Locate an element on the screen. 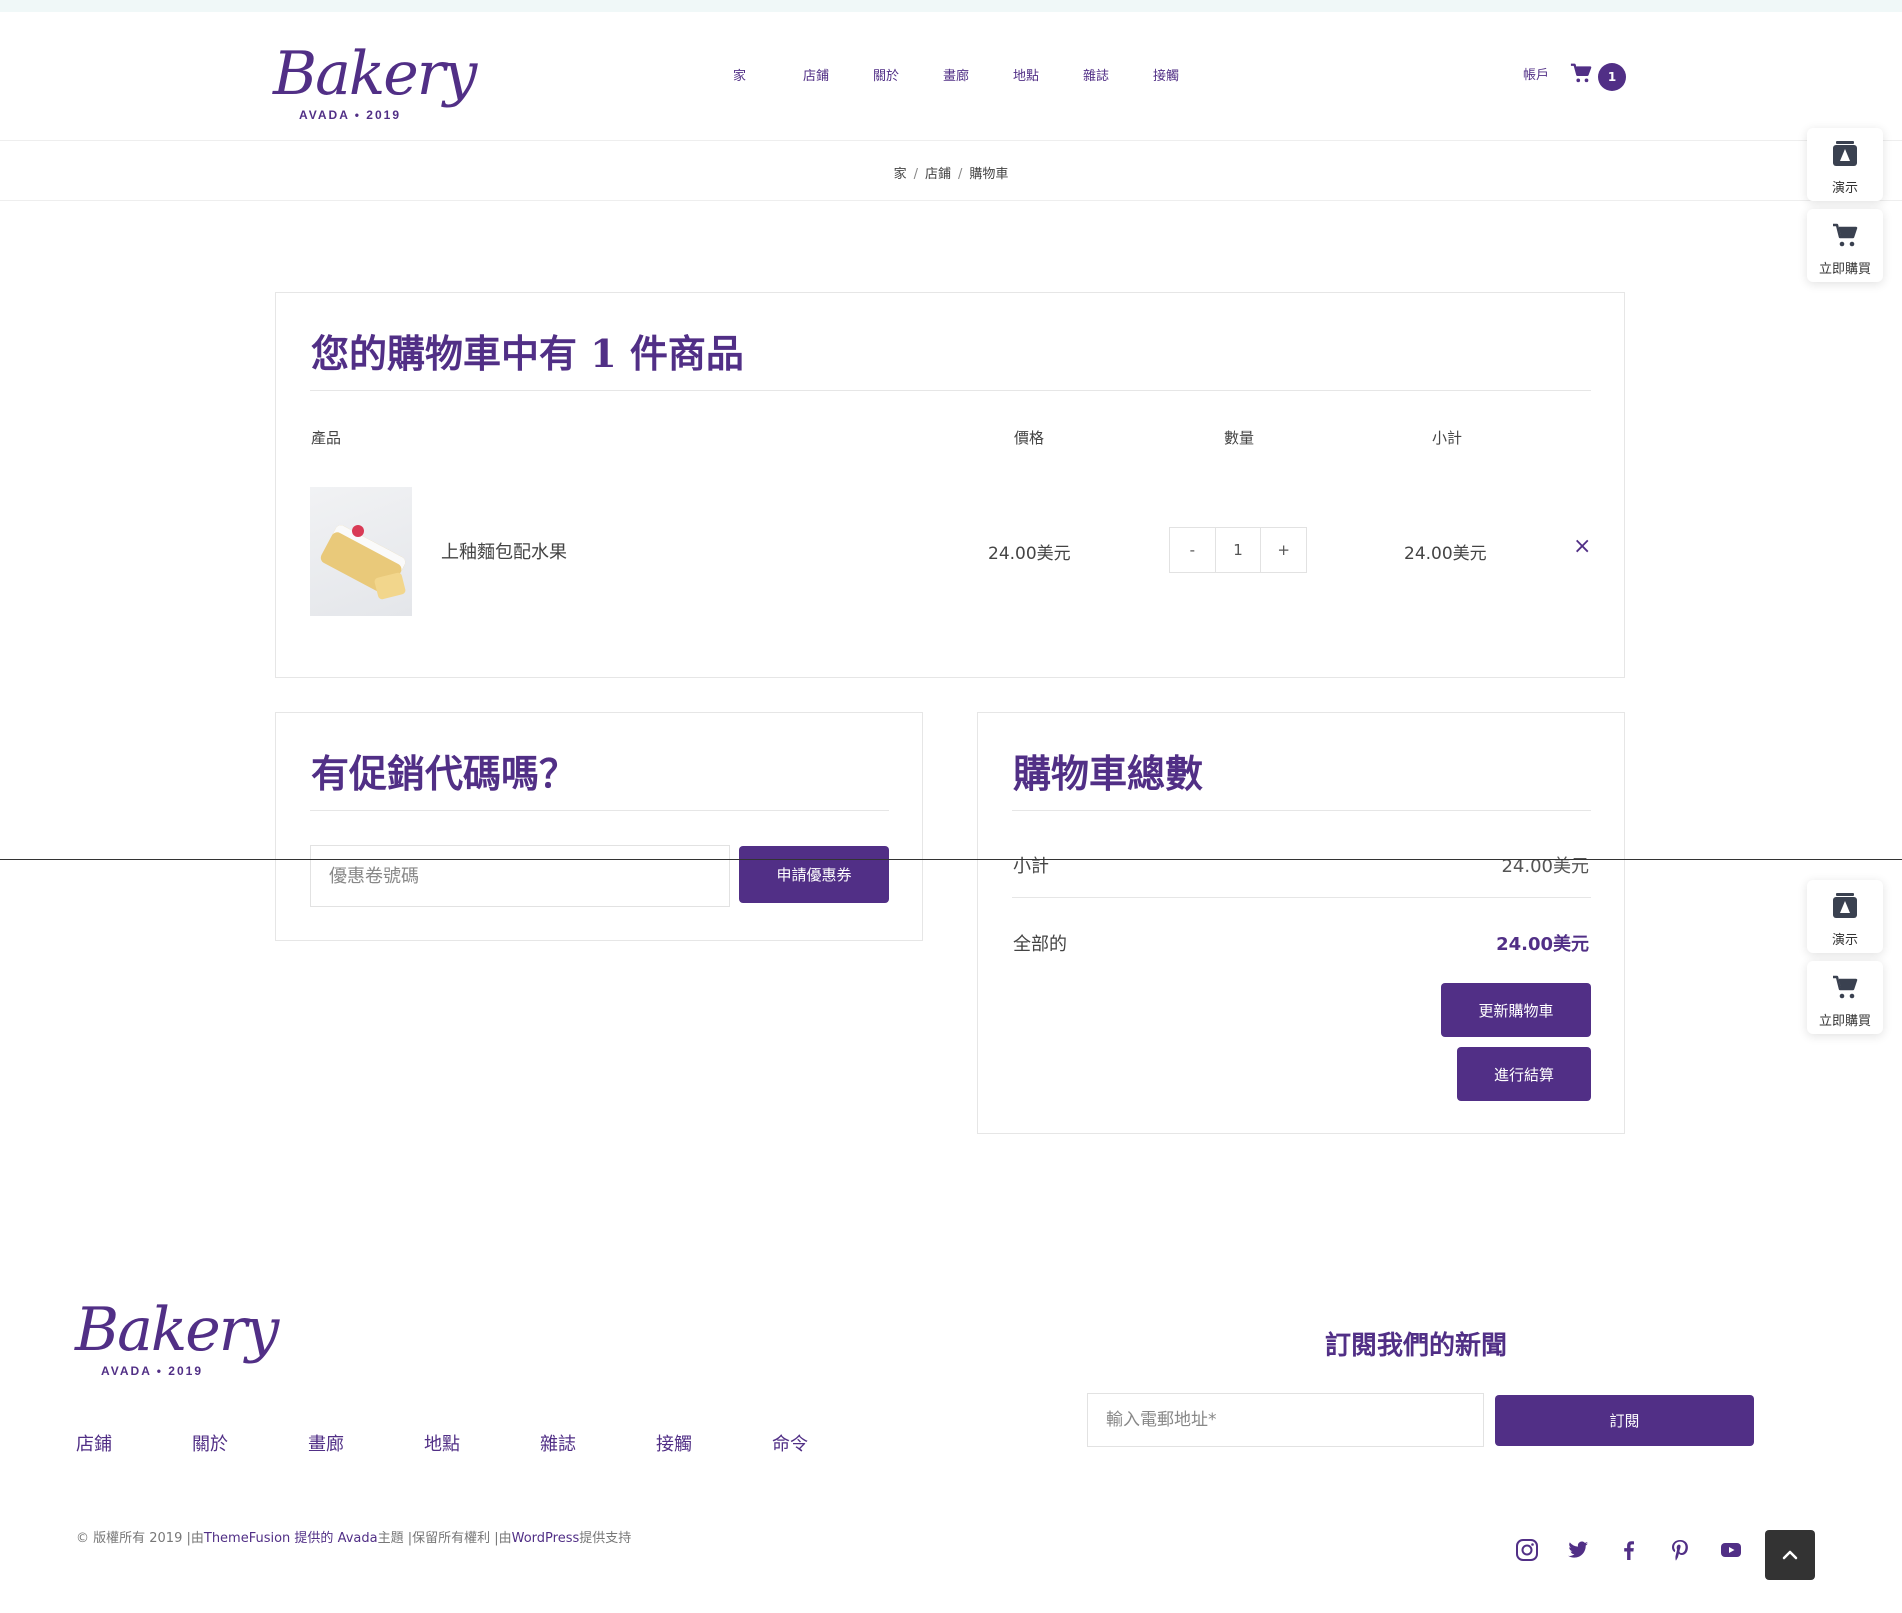 The width and height of the screenshot is (1902, 1613). back-to-top-button is located at coordinates (1790, 1555).